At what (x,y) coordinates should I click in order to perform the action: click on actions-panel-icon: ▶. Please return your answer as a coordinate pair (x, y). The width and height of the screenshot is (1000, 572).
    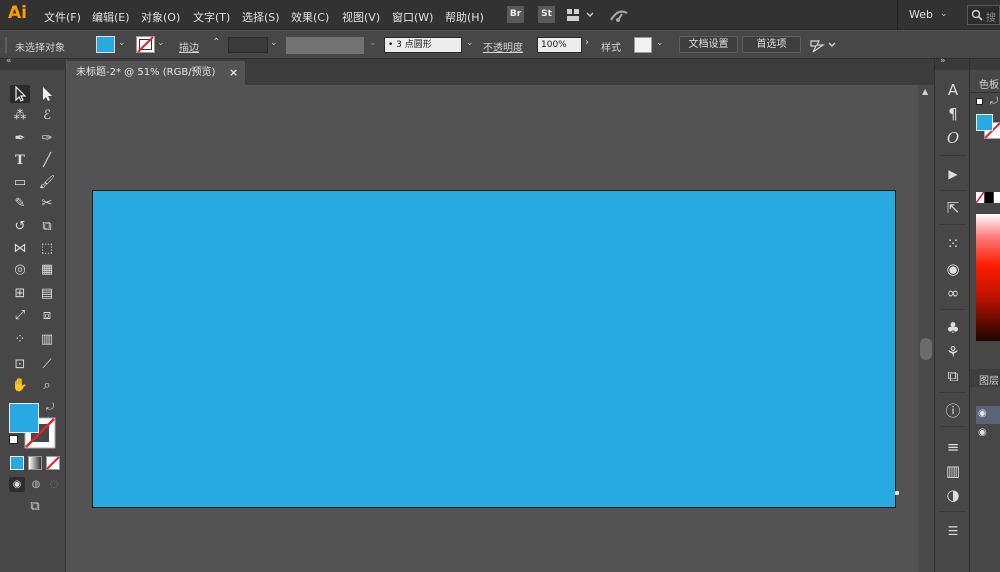
    Looking at the image, I should click on (953, 174).